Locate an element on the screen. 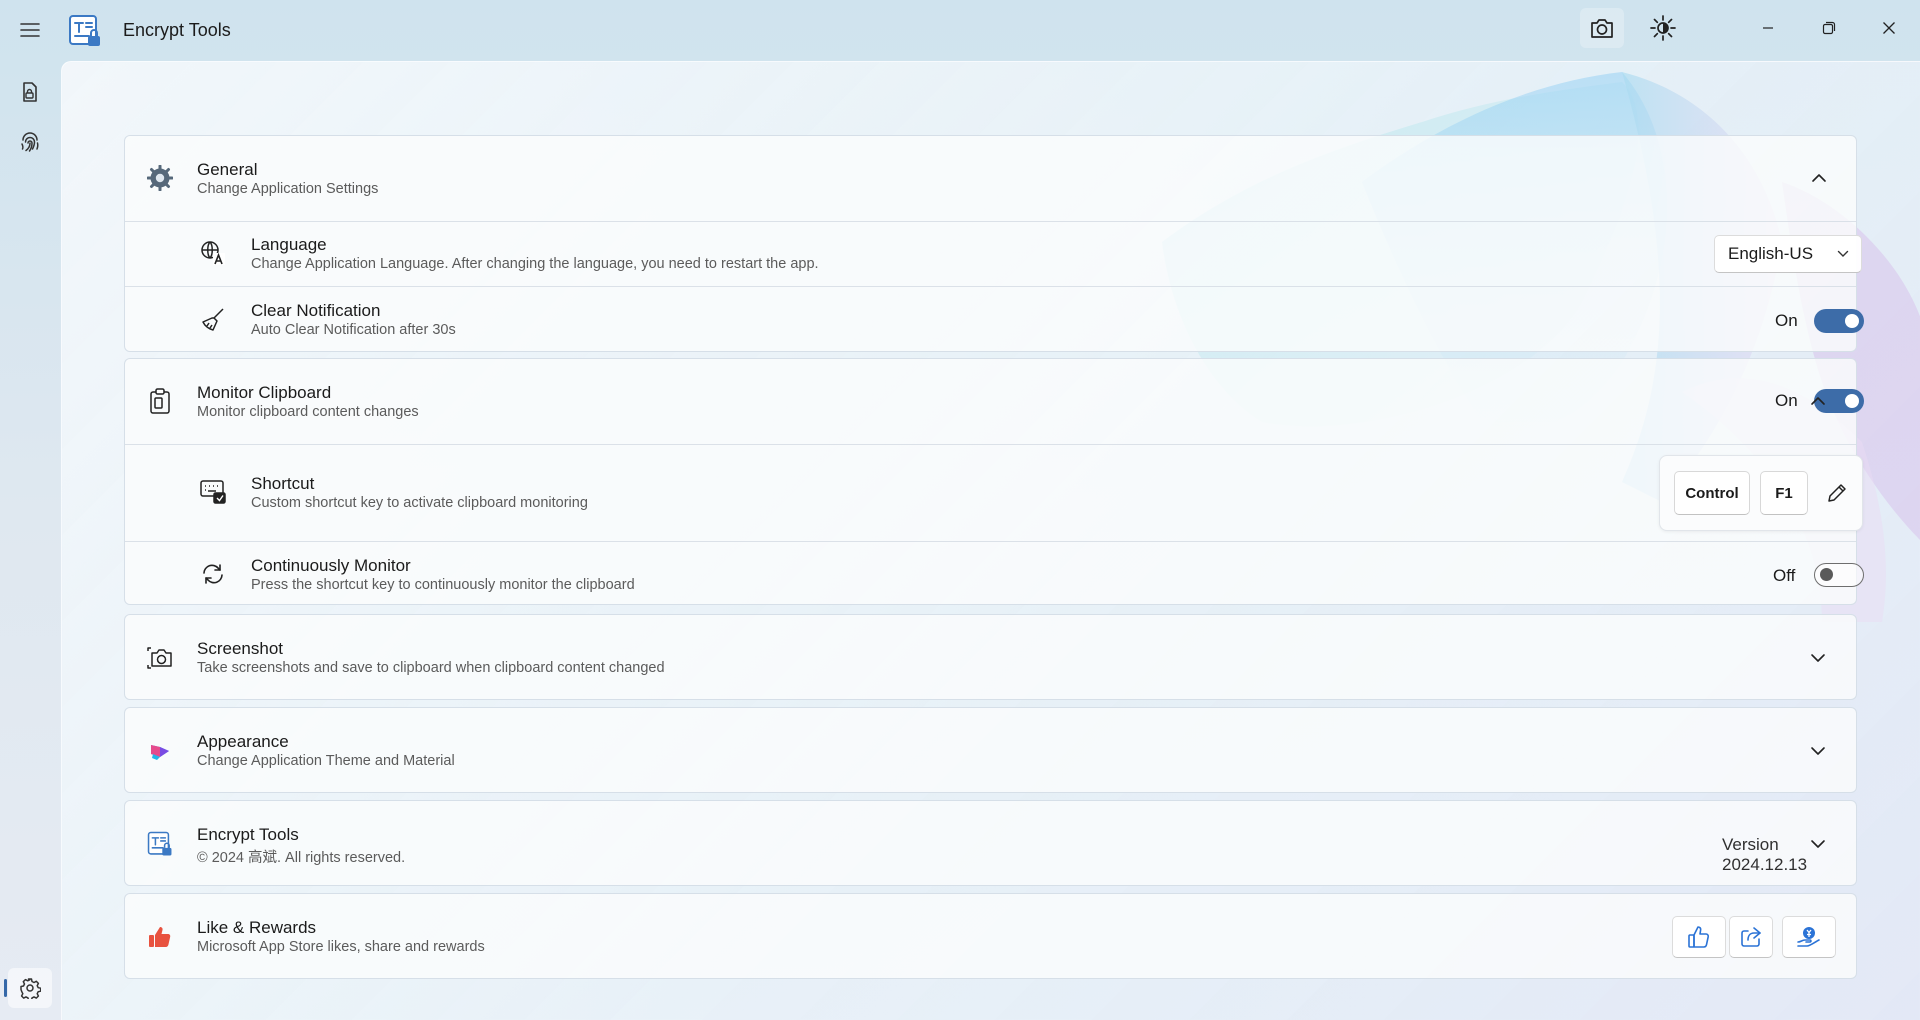 This screenshot has height=1020, width=1920. monitor-clipboard-title: Monitor Clipboard is located at coordinates (264, 392).